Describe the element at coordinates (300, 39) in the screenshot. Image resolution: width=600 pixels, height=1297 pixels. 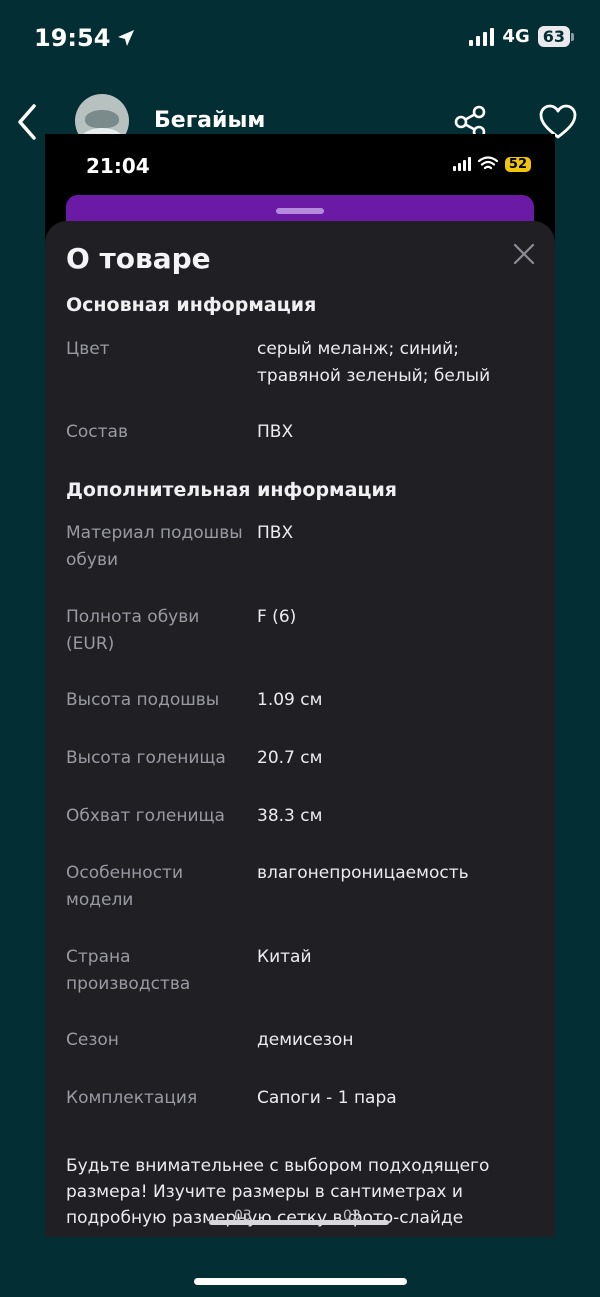
I see `outer-status-bar: 19:54 4G 63` at that location.